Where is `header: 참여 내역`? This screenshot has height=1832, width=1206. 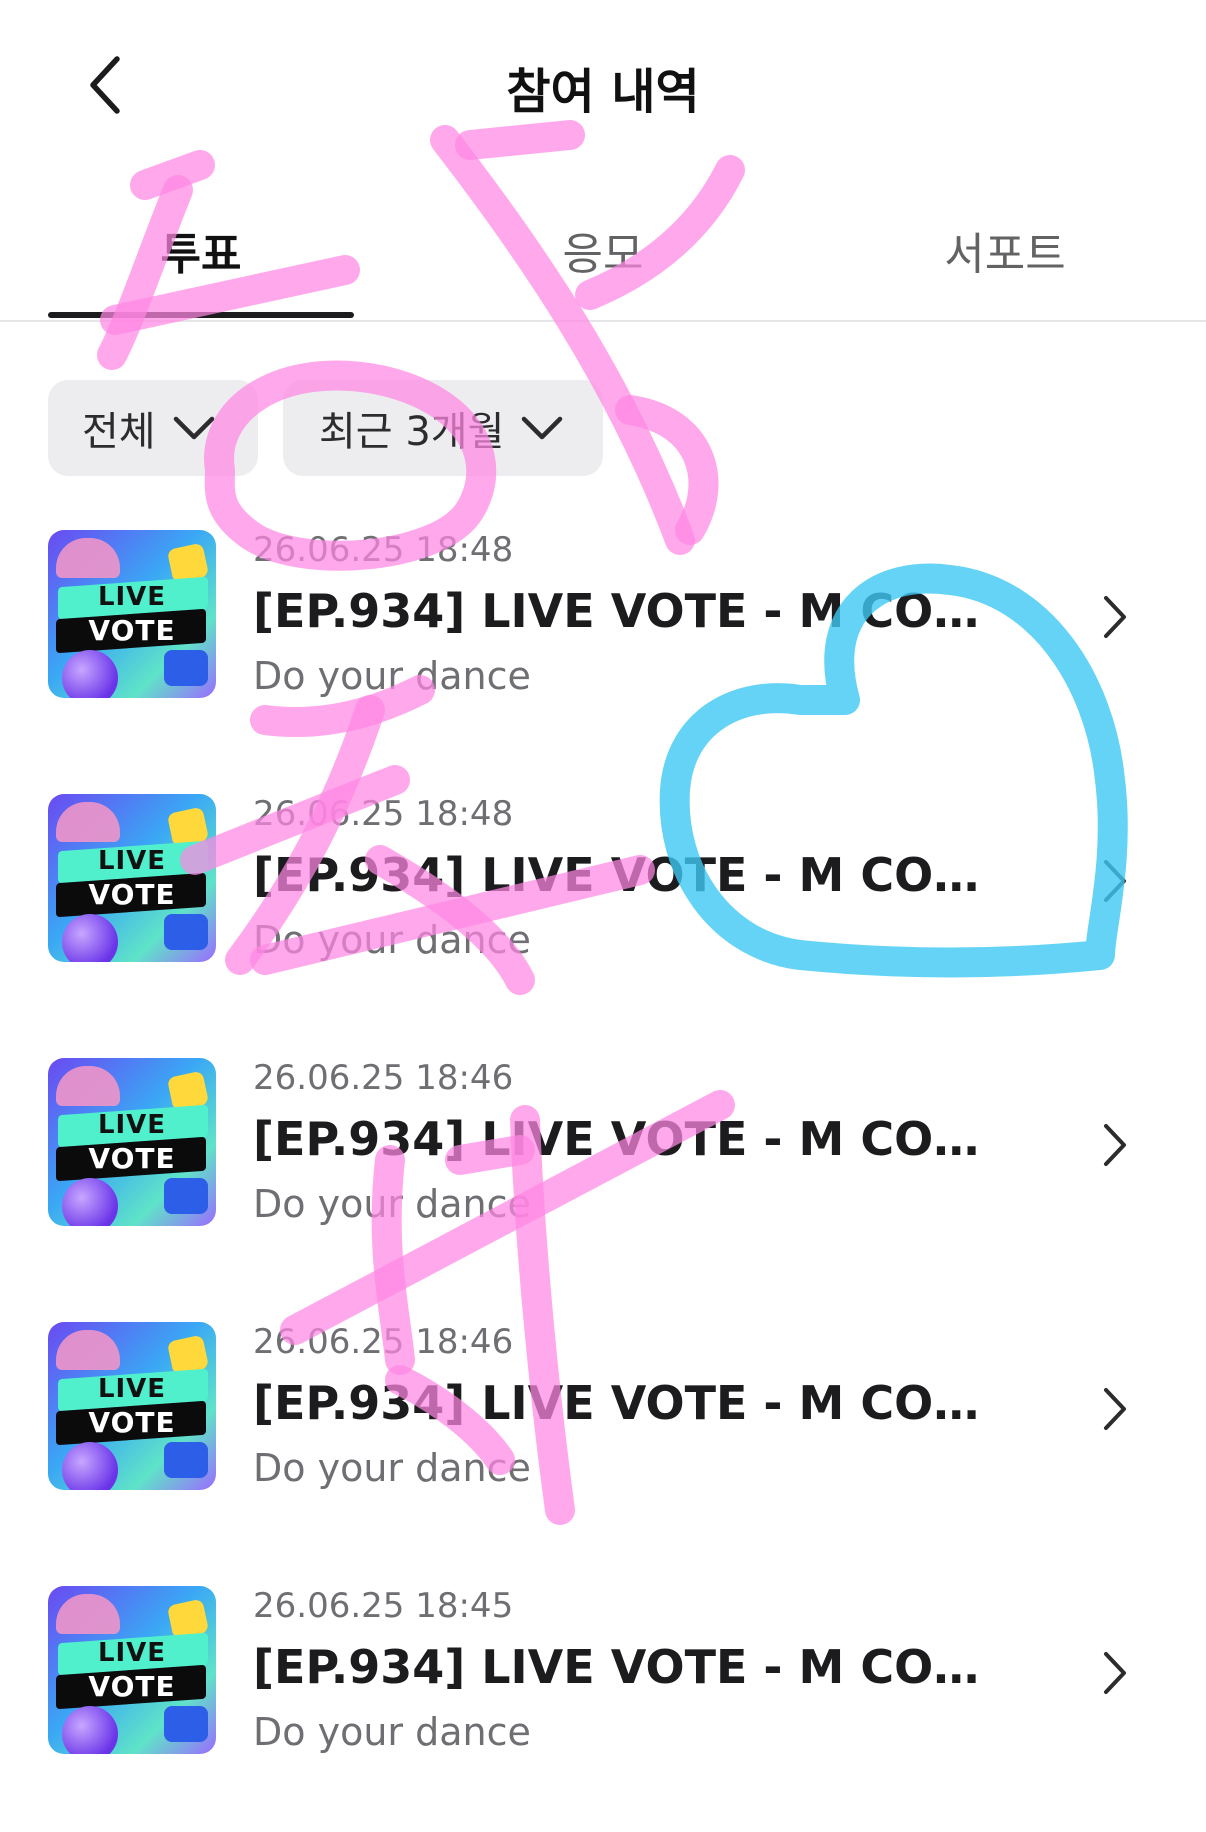 header: 참여 내역 is located at coordinates (603, 85).